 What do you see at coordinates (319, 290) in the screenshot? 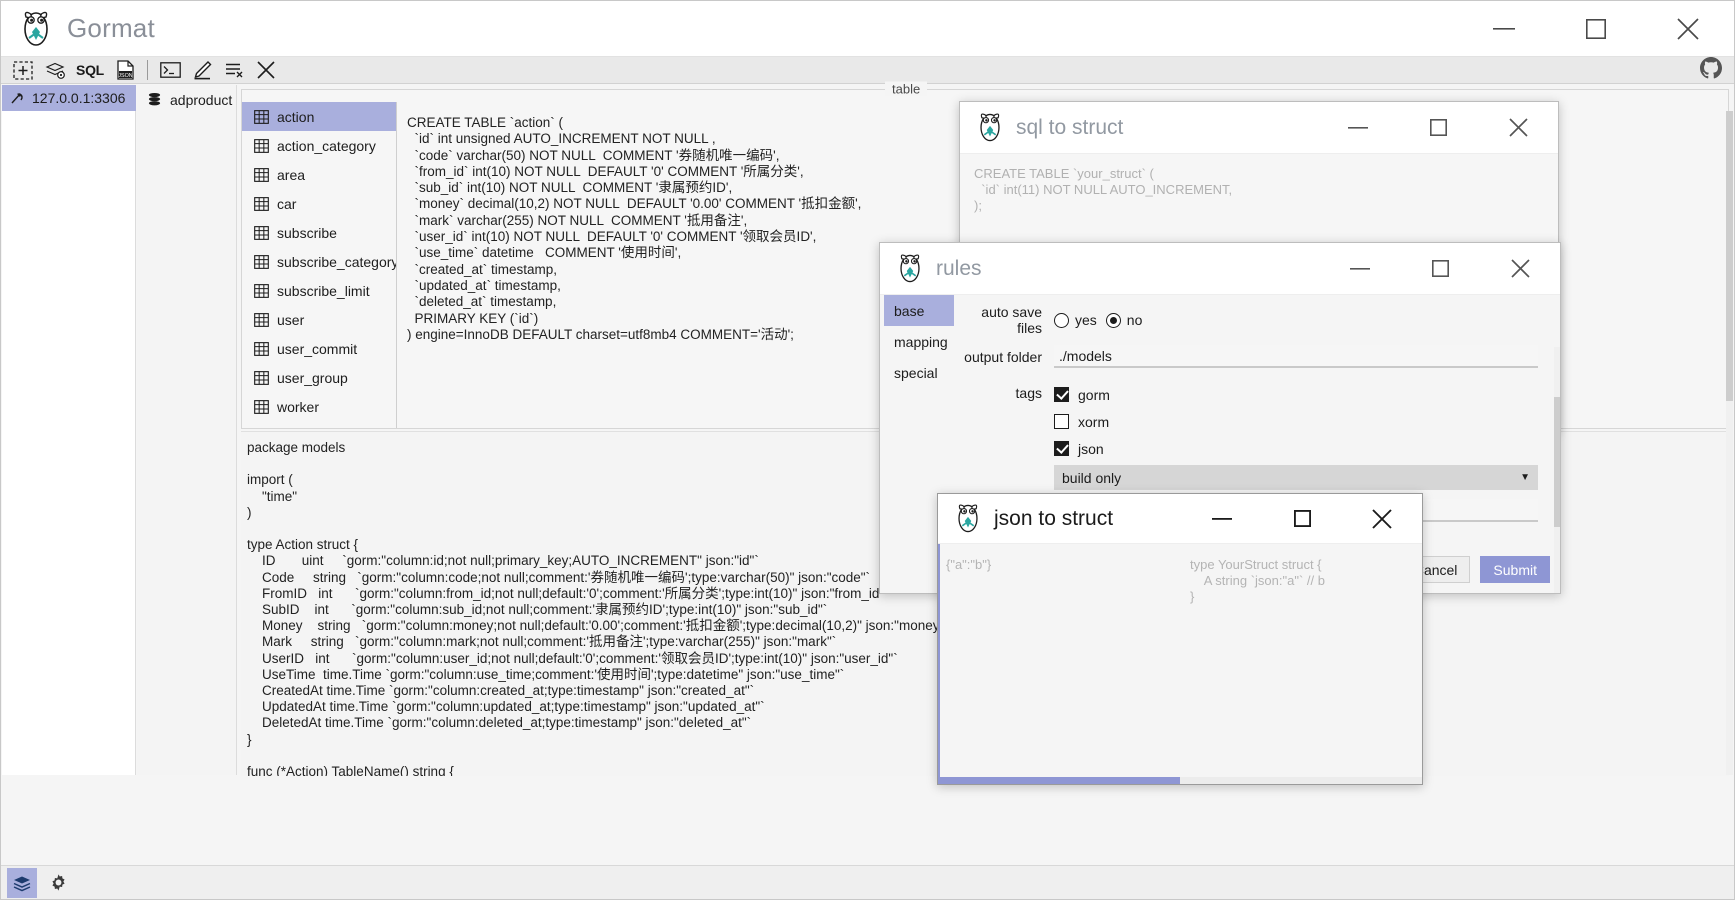
I see `table-item: subscribe_limit` at bounding box center [319, 290].